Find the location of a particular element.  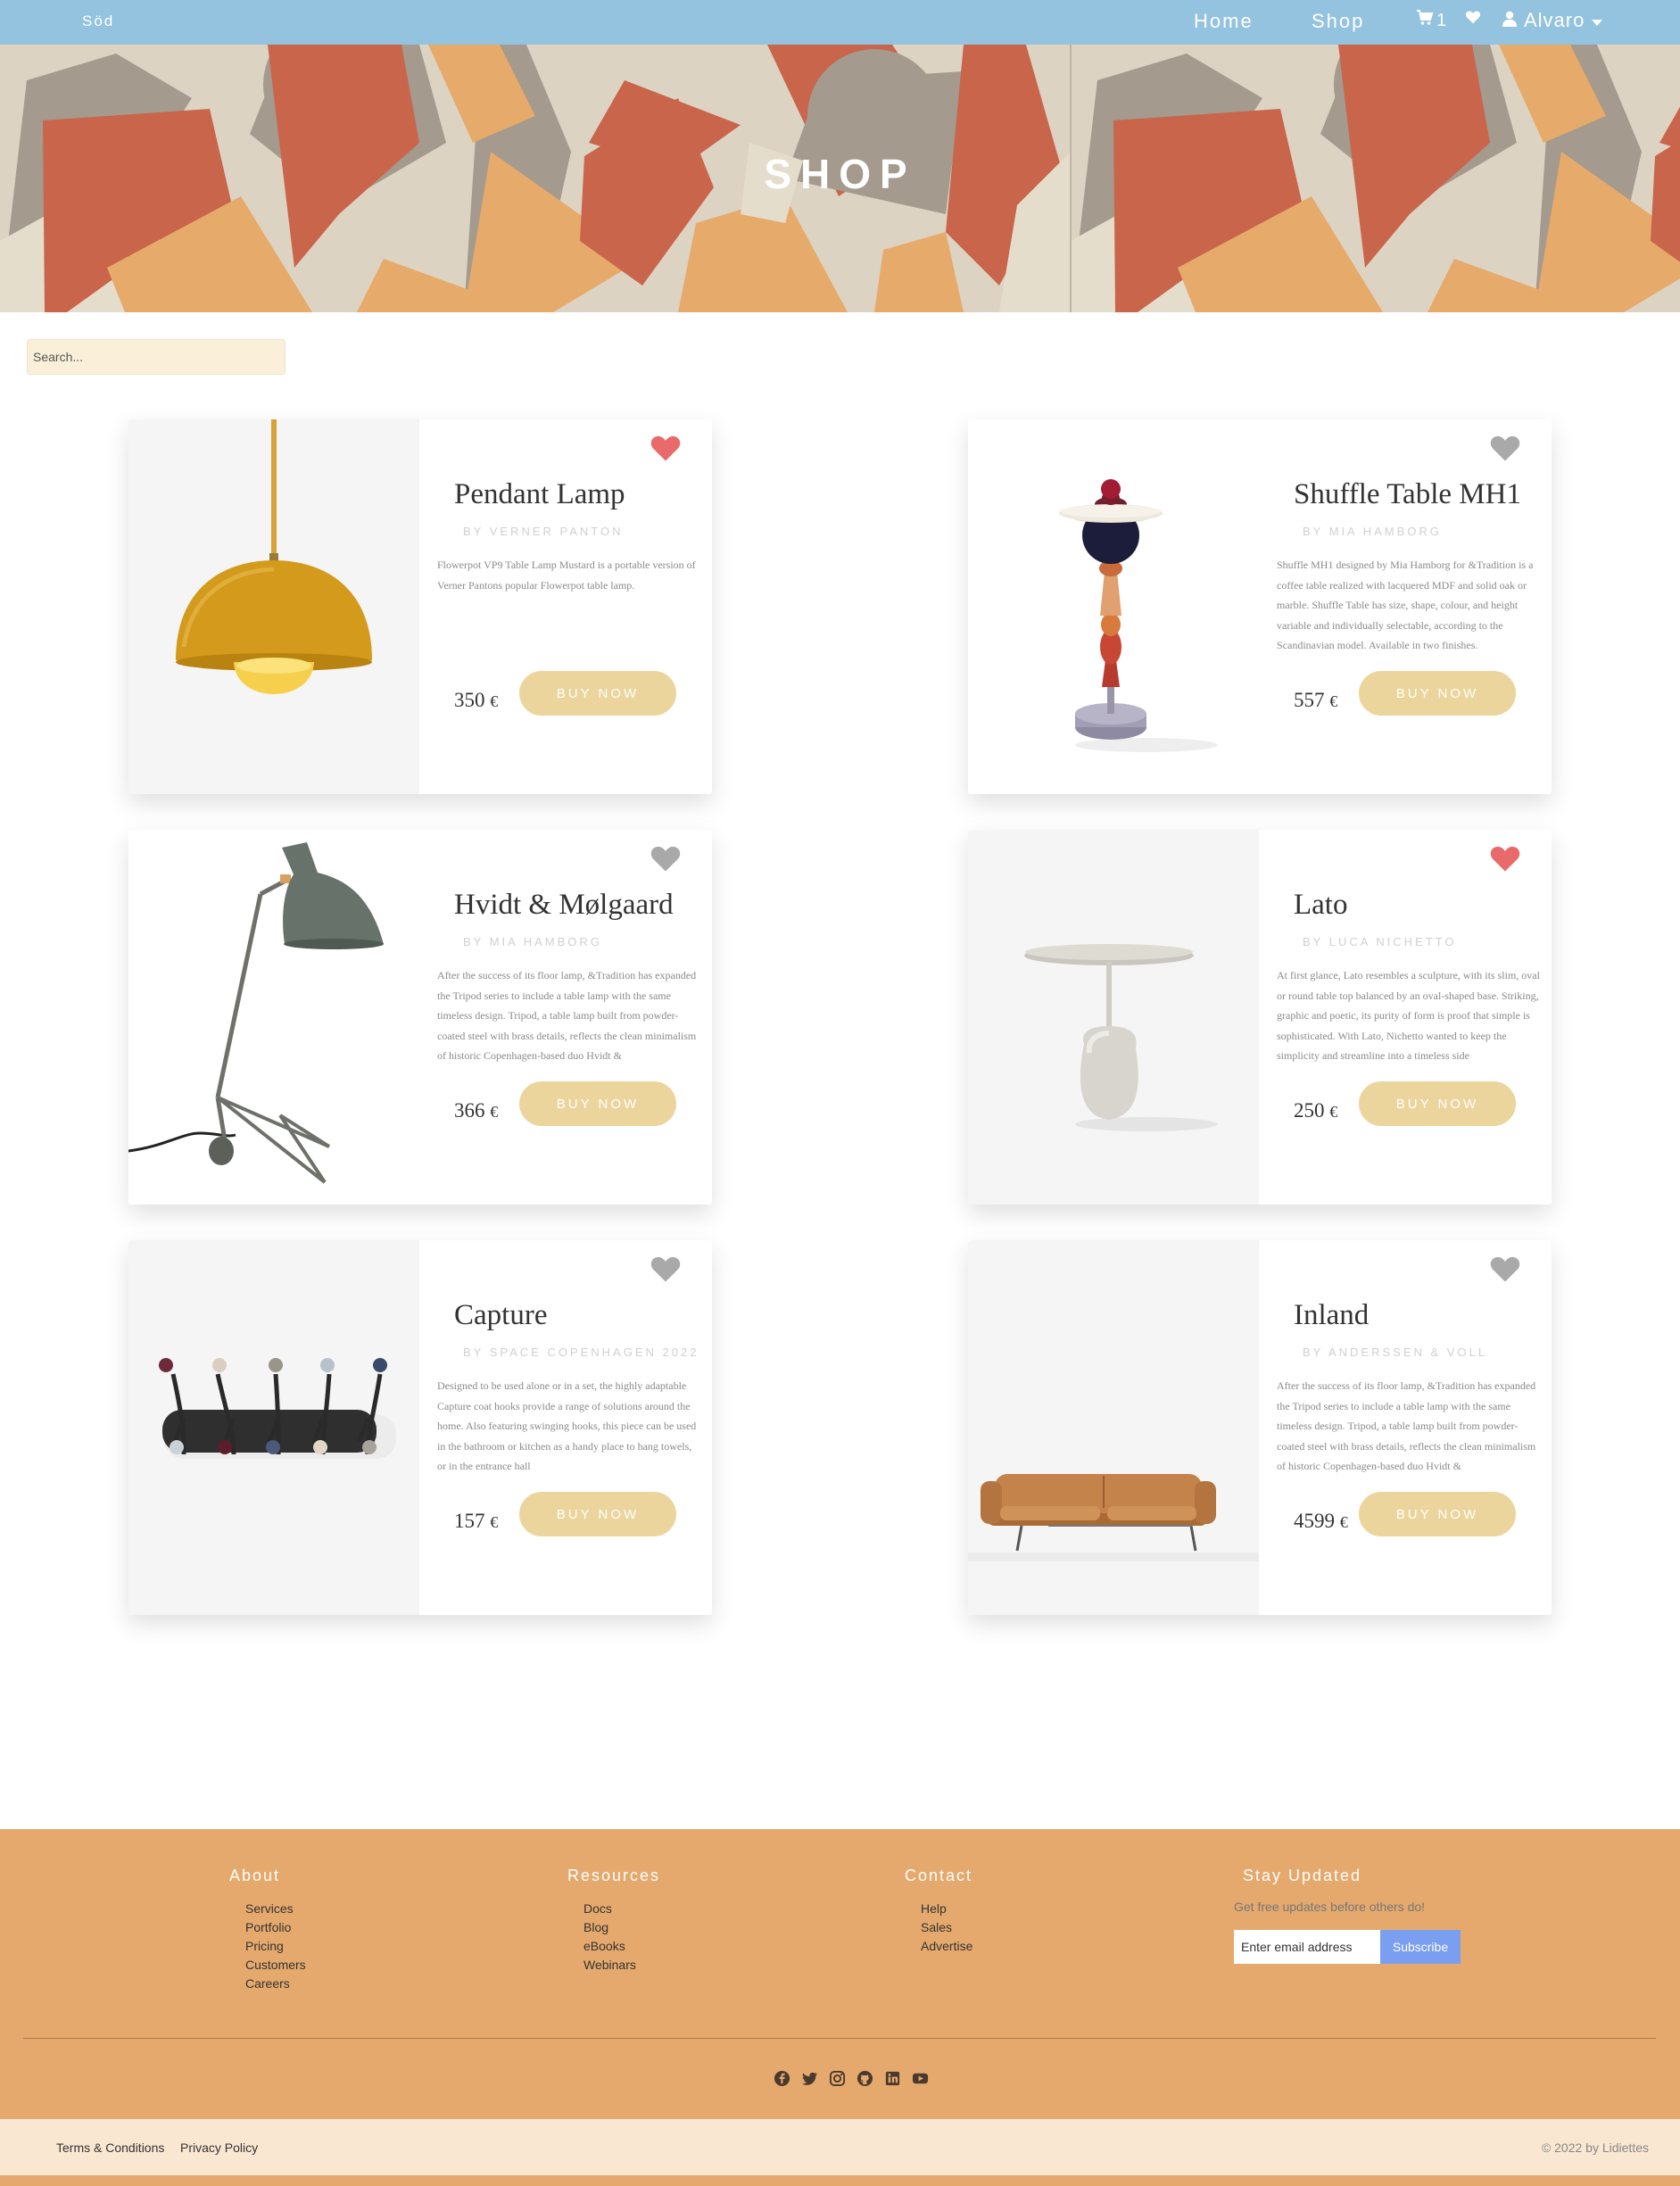

social-links is located at coordinates (851, 2078).